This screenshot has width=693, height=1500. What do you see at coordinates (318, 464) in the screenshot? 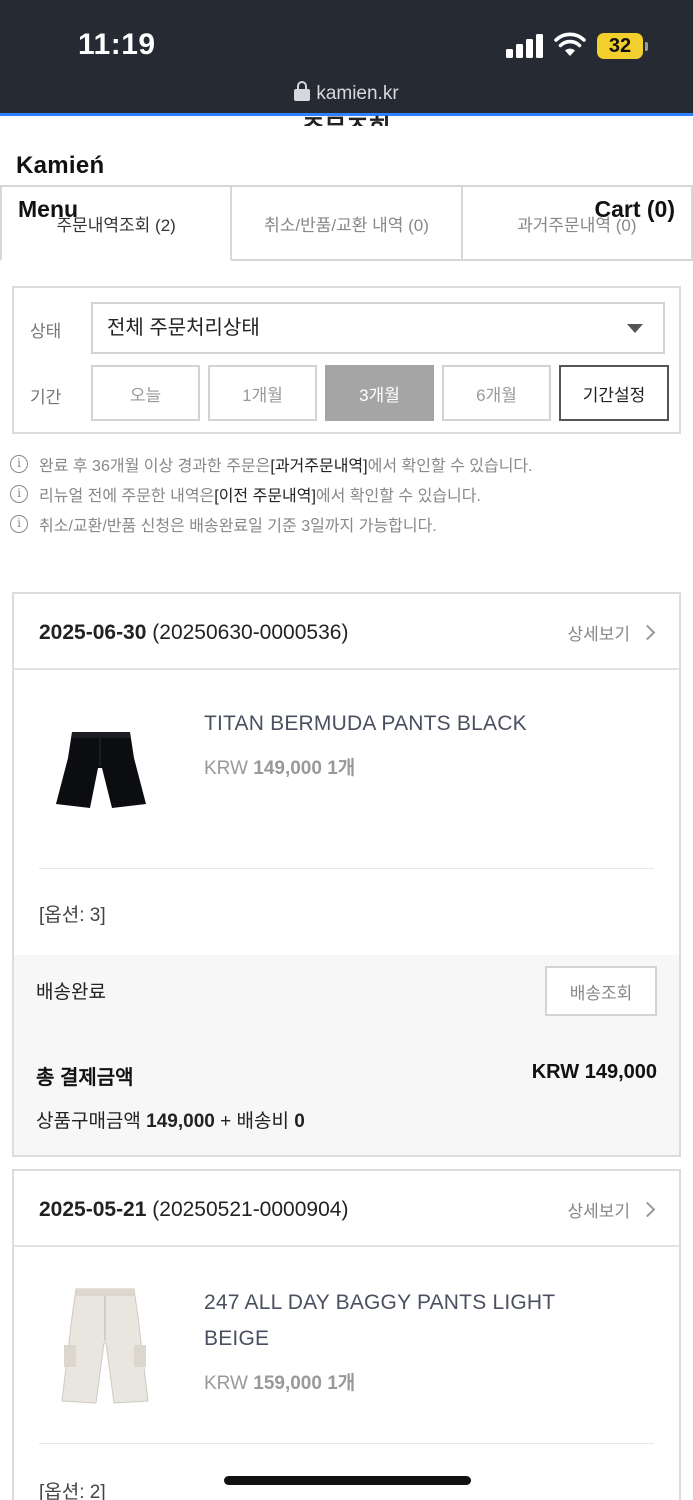
I see `past-orders-link: [과거주문내역]` at bounding box center [318, 464].